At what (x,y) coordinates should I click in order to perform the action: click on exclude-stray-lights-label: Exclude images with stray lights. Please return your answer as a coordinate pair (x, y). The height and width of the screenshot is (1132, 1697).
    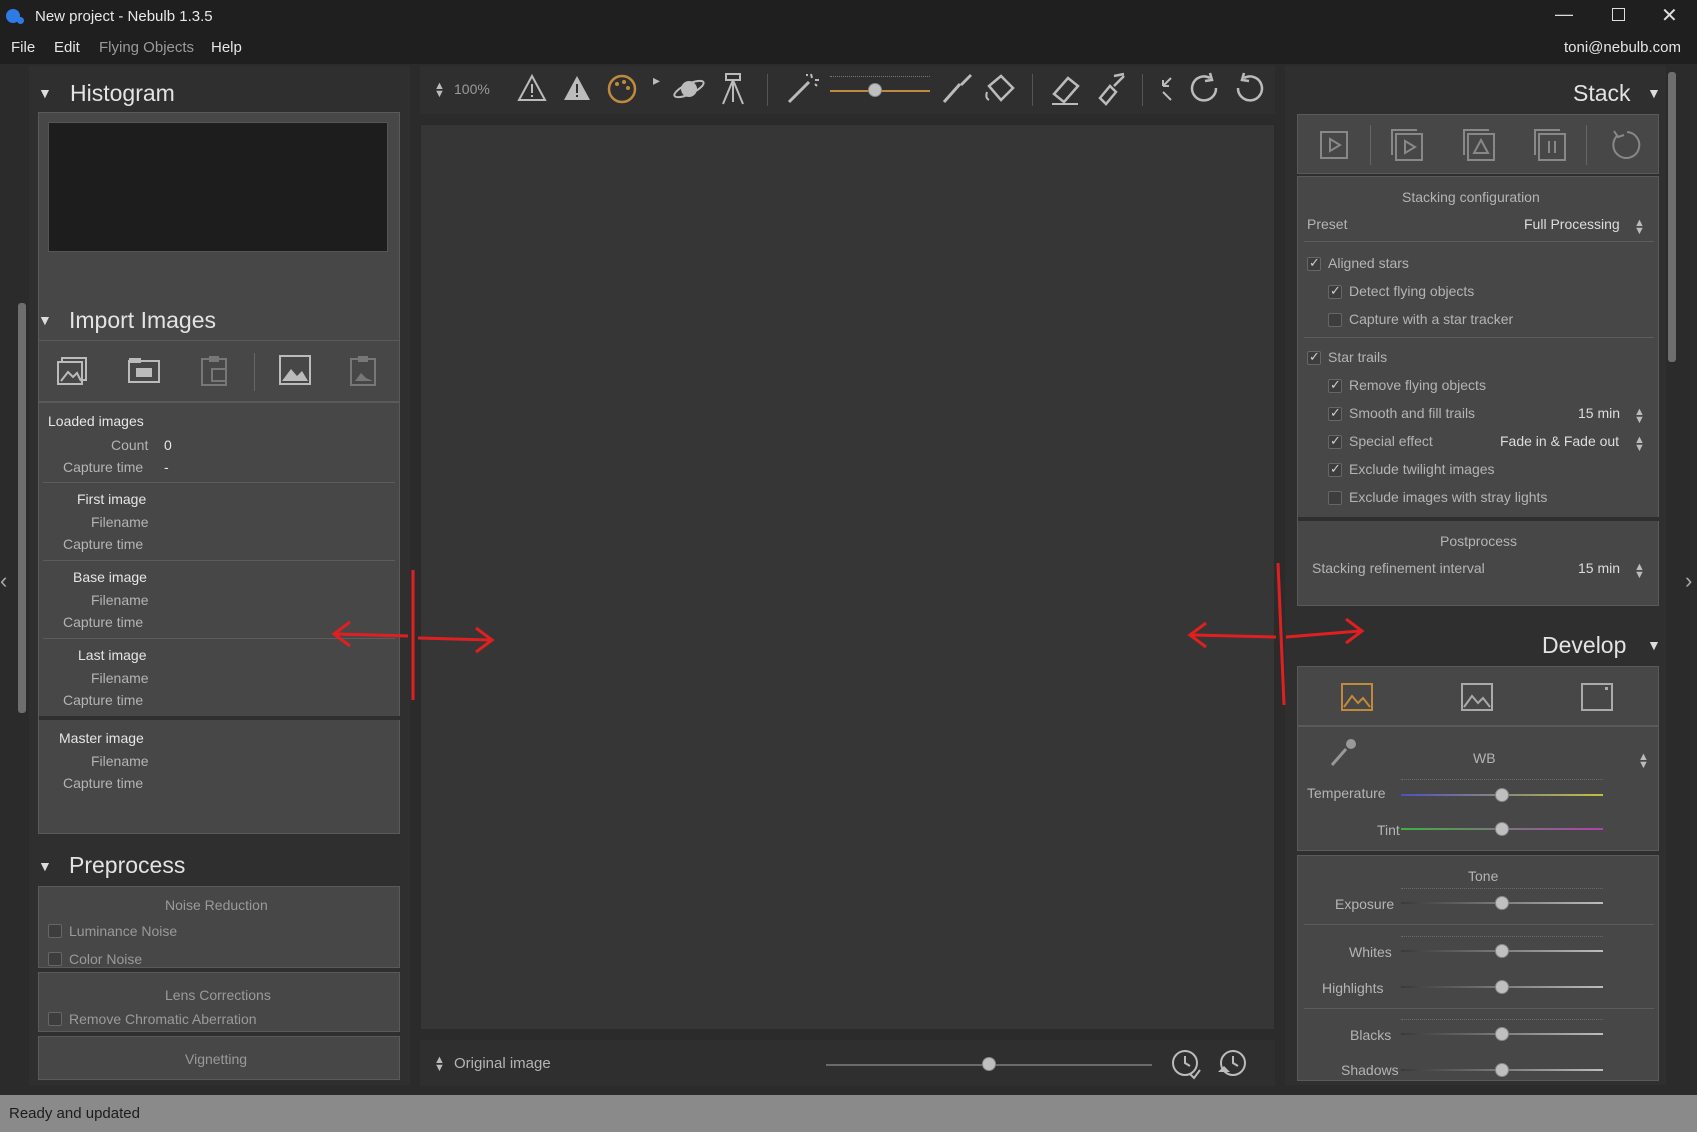
    Looking at the image, I should click on (1448, 497).